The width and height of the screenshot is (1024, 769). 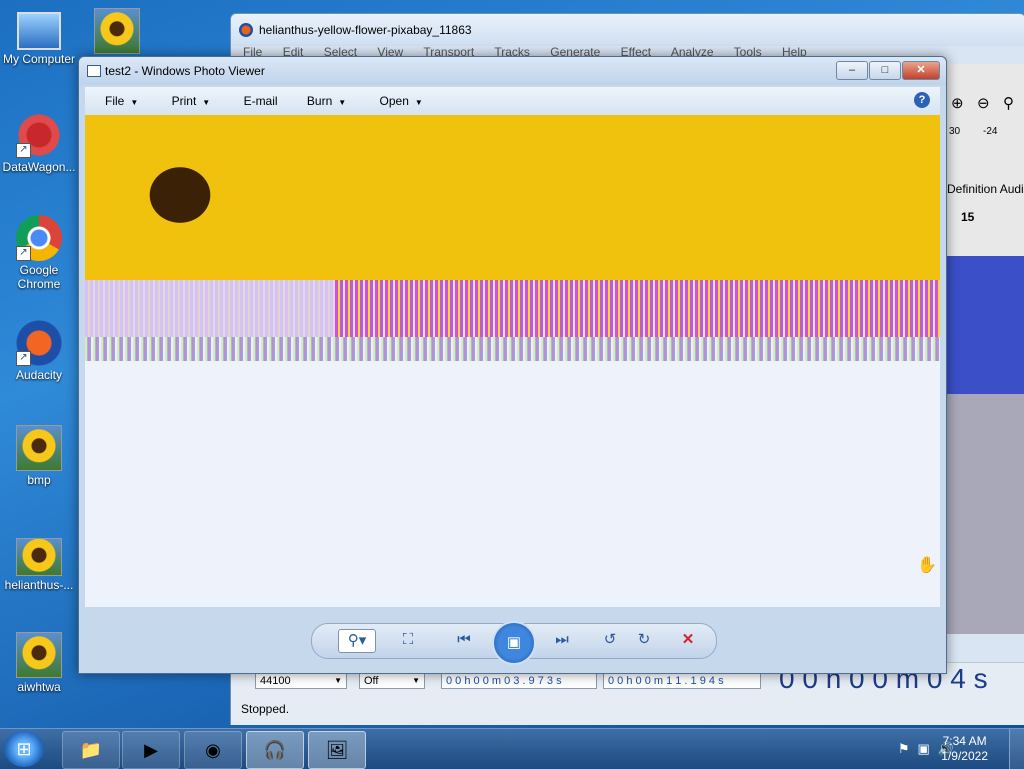 I want to click on project-rate-value: 44100, so click(x=275, y=681).